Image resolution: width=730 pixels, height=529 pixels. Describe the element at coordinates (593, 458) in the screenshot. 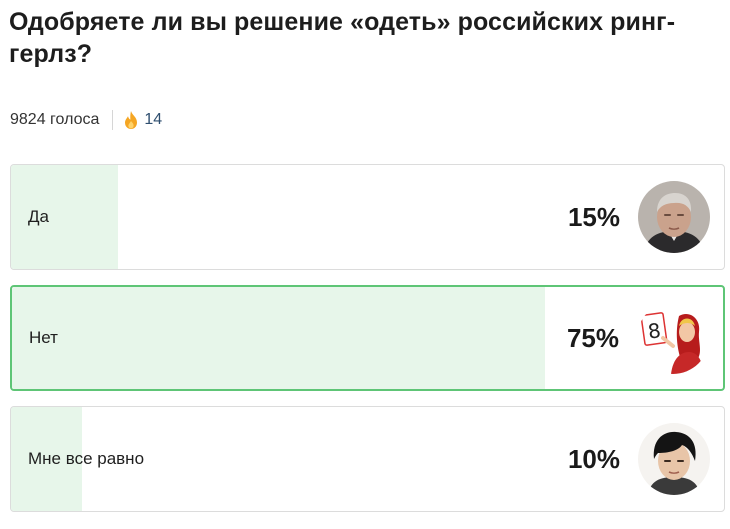

I see `option-percent: 10%` at that location.